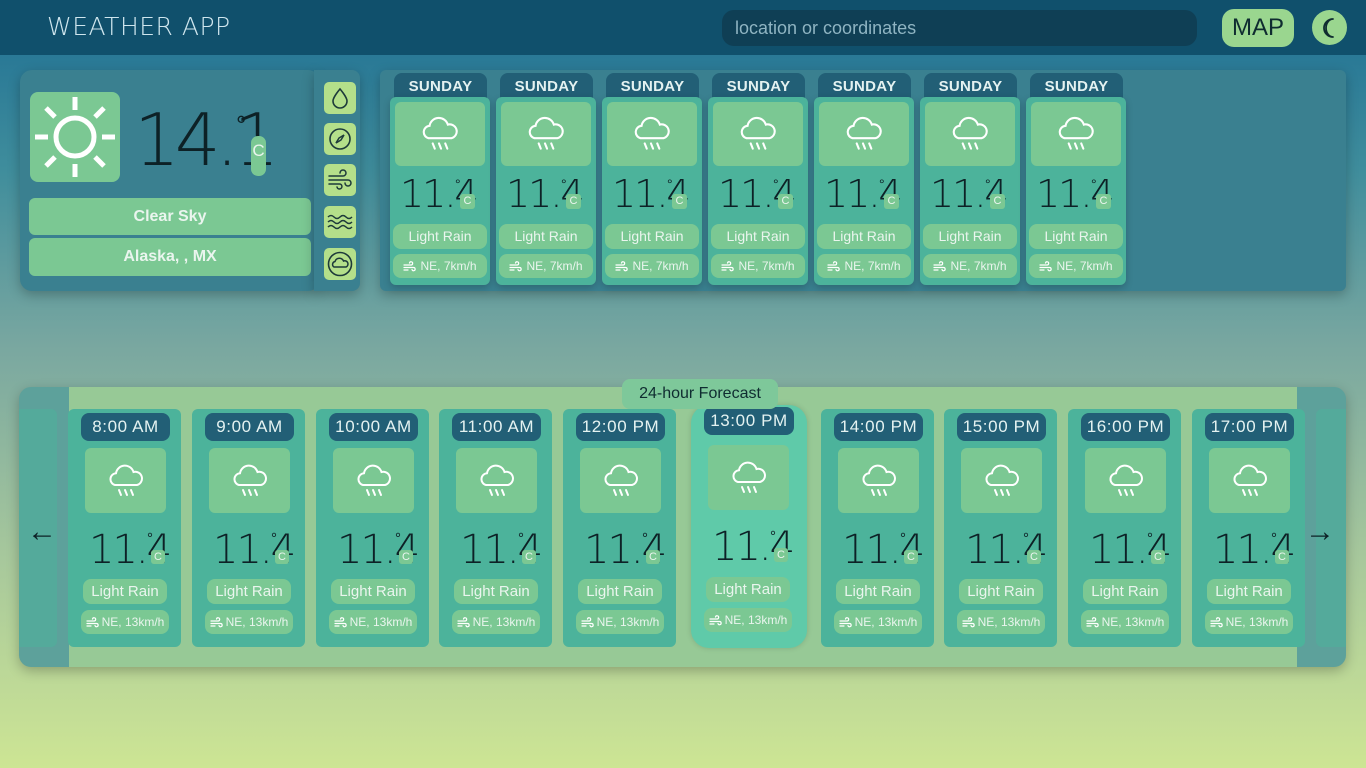 This screenshot has height=768, width=1366. Describe the element at coordinates (877, 528) in the screenshot. I see `hourly-forecast-card: 14:00 PM 11.4 ° C Light Rain NE, 13km/h` at that location.